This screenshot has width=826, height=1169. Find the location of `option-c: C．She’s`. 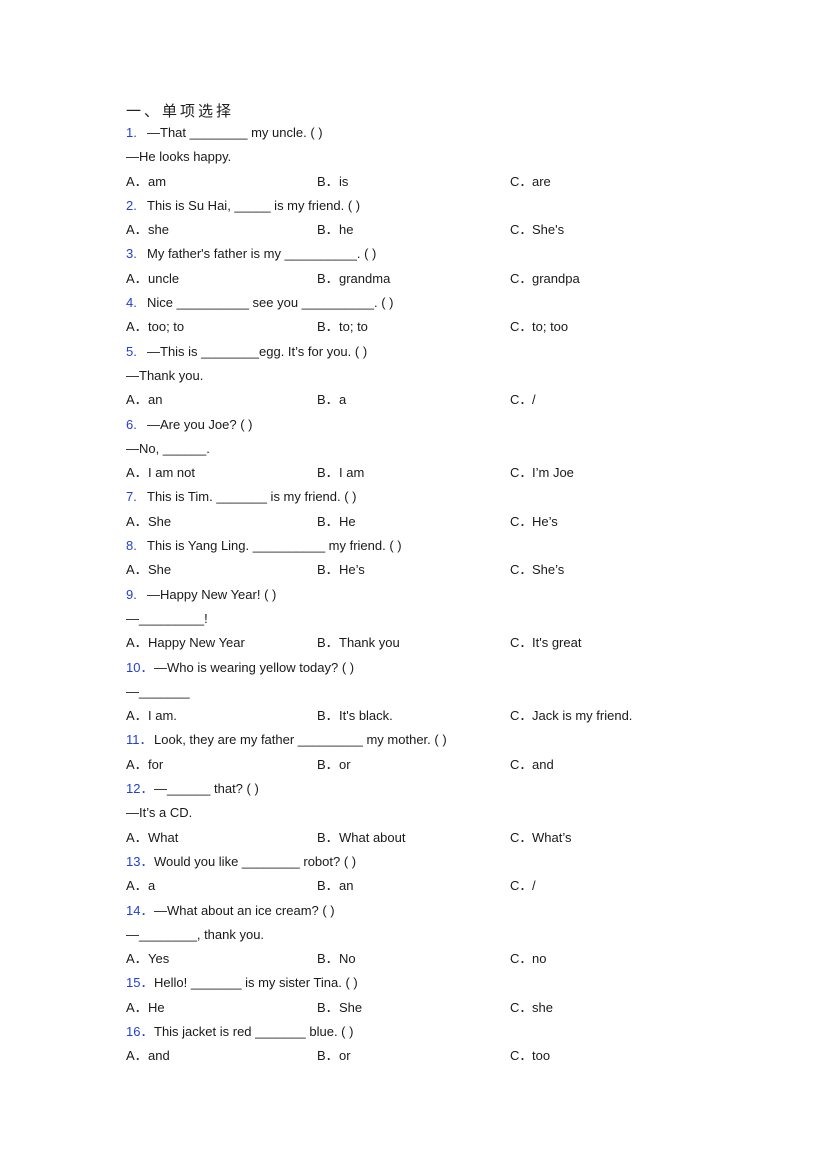

option-c: C．She’s is located at coordinates (537, 570).